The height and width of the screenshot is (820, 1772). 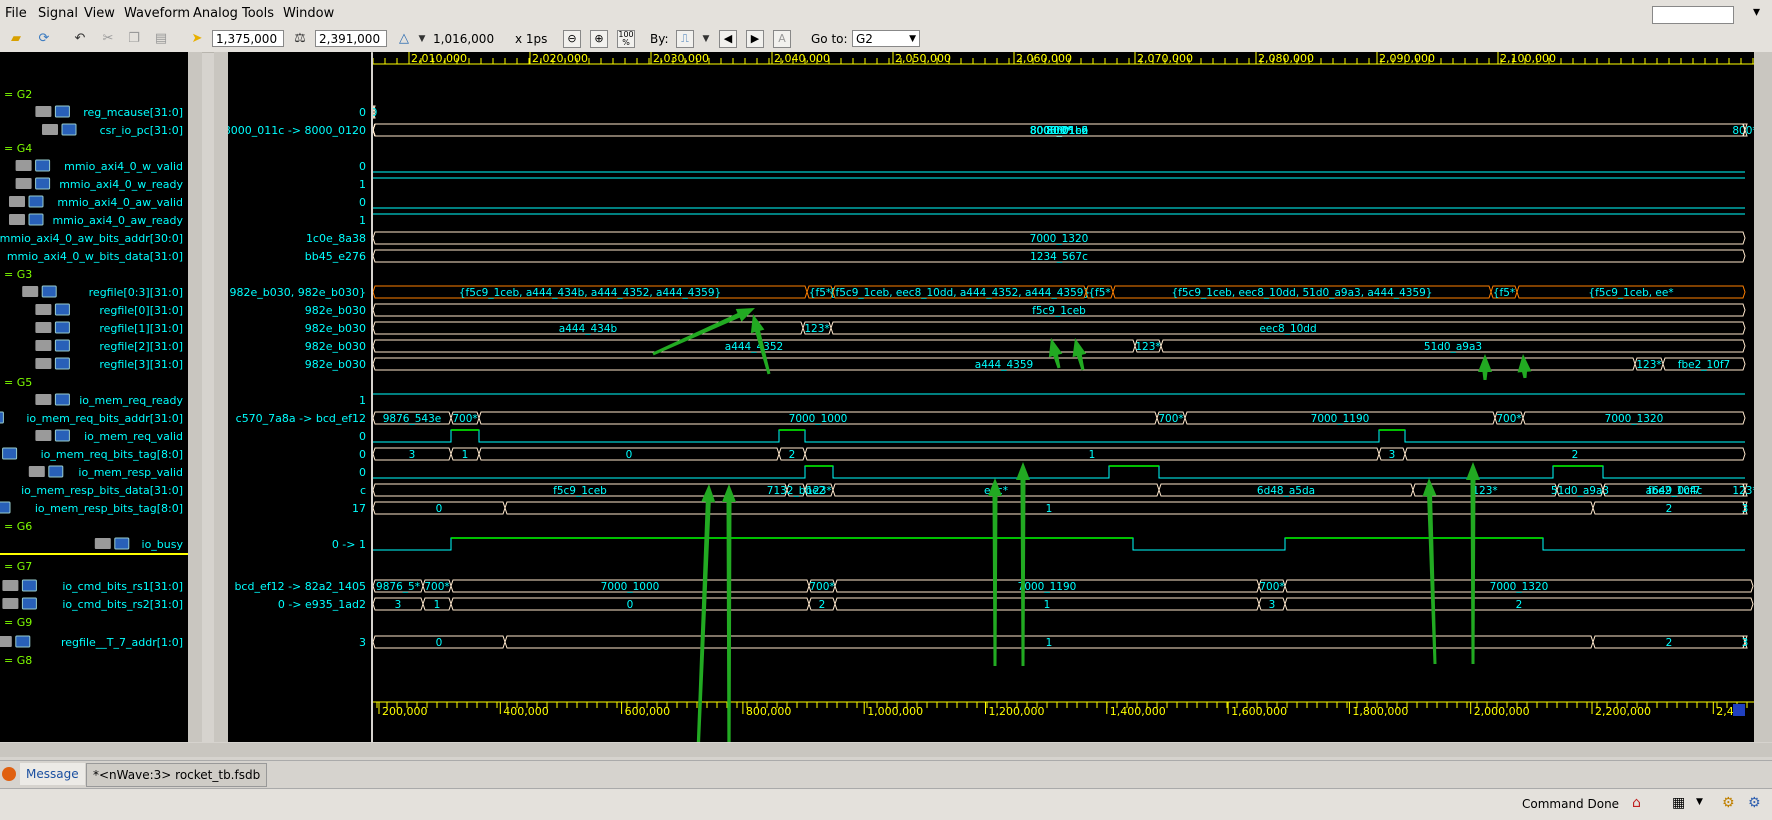 What do you see at coordinates (599, 39) in the screenshot?
I see `zoom-in-icon: ⊕` at bounding box center [599, 39].